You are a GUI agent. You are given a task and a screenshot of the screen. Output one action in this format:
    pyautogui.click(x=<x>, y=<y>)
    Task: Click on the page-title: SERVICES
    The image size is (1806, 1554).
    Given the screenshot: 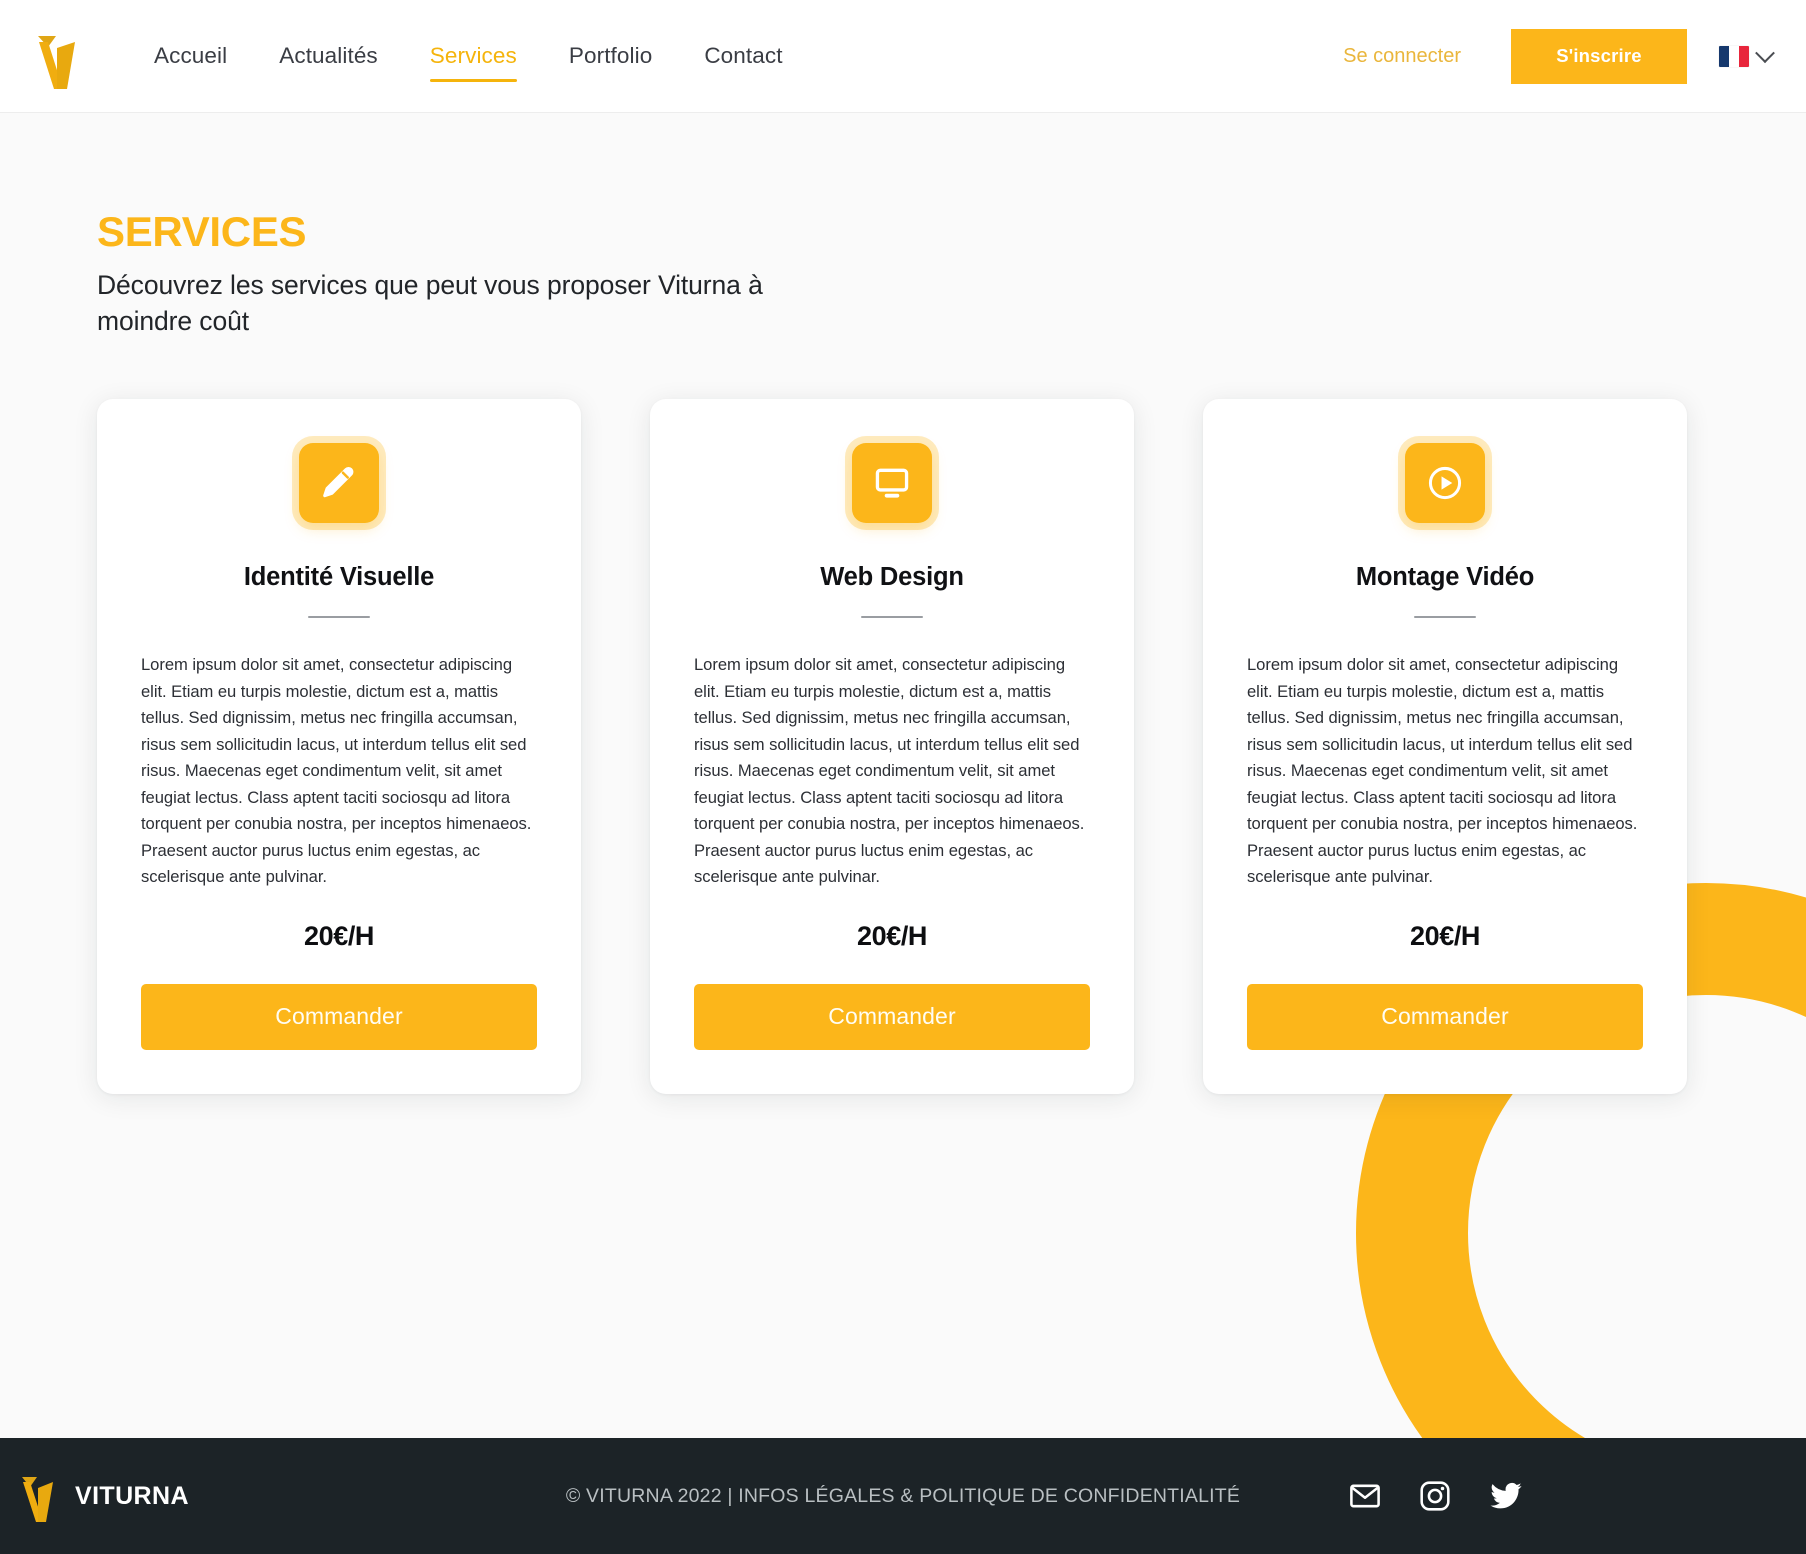 What is the action you would take?
    pyautogui.click(x=202, y=231)
    